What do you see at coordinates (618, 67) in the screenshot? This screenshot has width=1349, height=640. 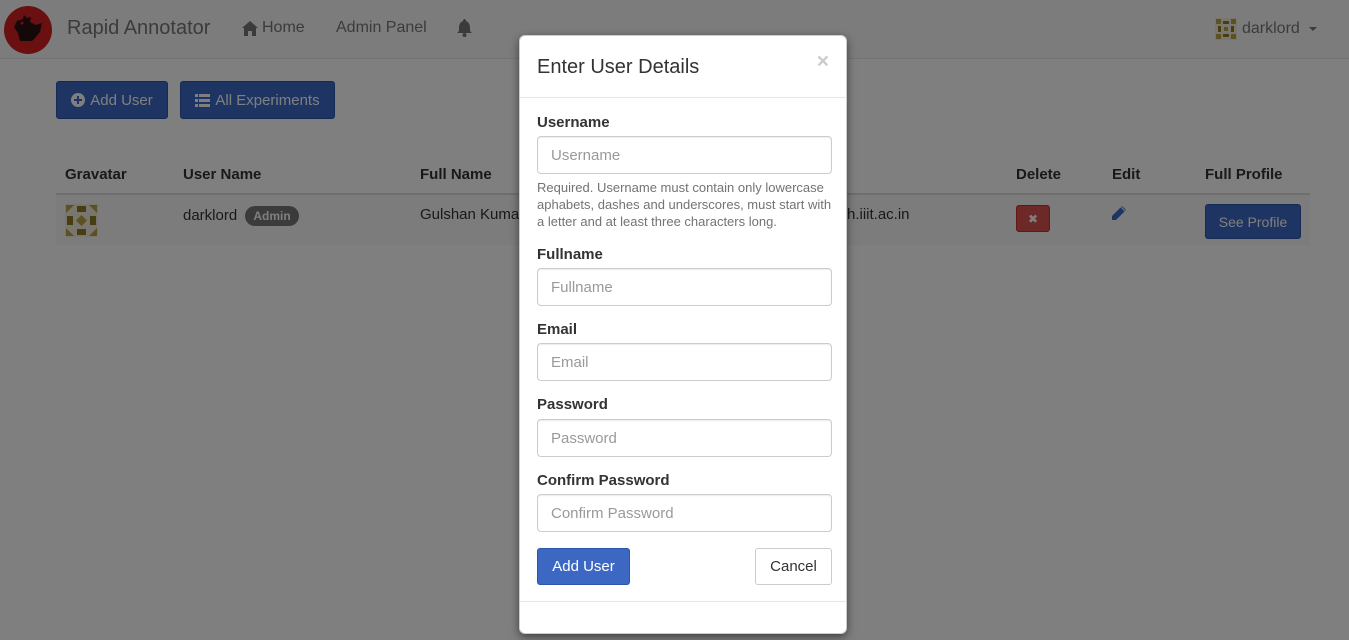 I see `modal-title: Enter User Details` at bounding box center [618, 67].